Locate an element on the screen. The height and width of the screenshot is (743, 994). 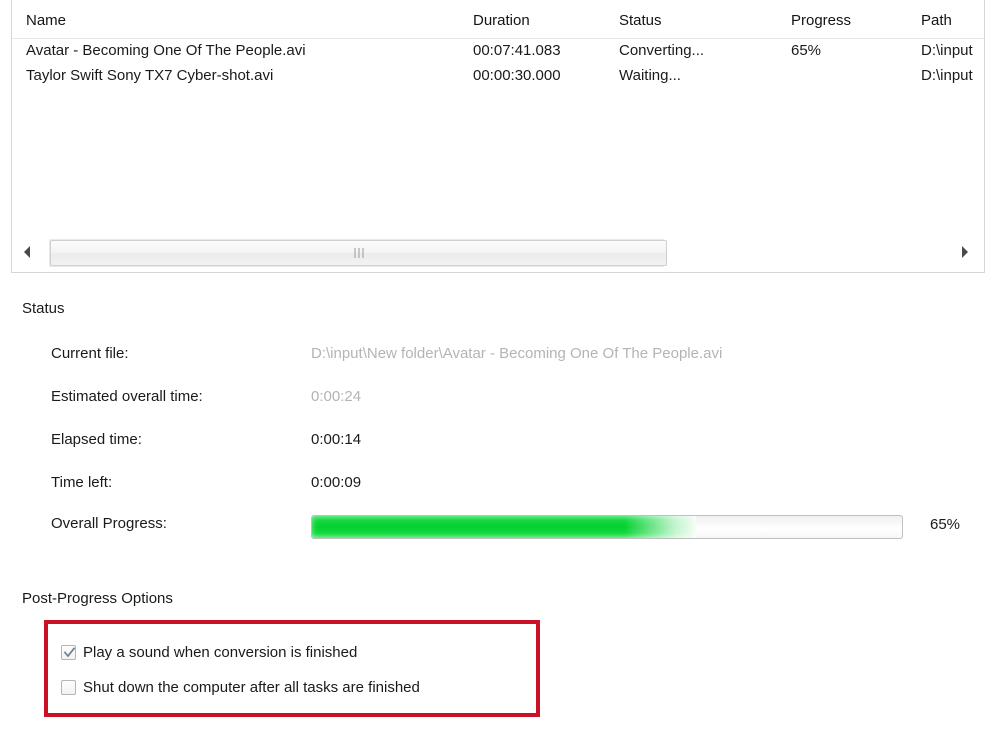
horizontal-scrollbar is located at coordinates (498, 253).